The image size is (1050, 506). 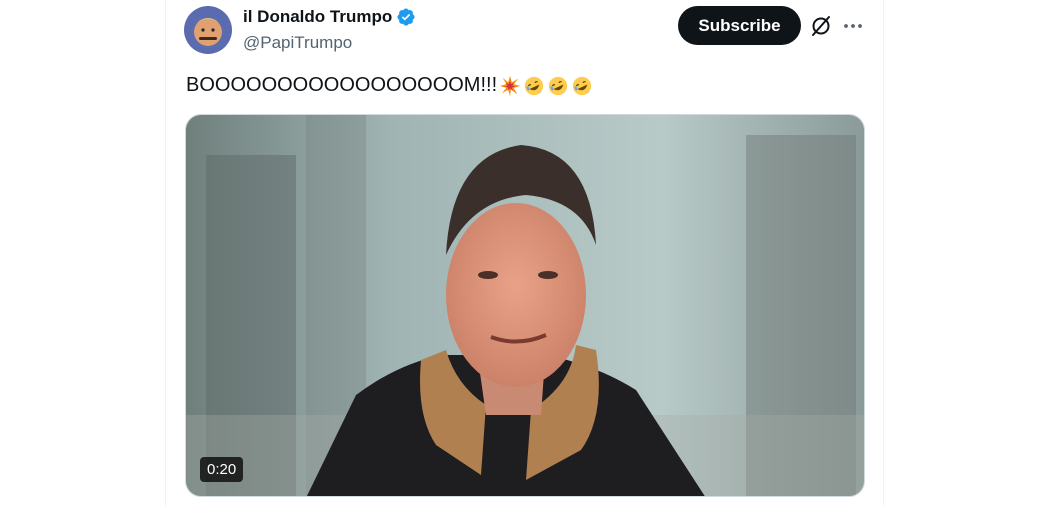 What do you see at coordinates (853, 26) in the screenshot?
I see `more-icon` at bounding box center [853, 26].